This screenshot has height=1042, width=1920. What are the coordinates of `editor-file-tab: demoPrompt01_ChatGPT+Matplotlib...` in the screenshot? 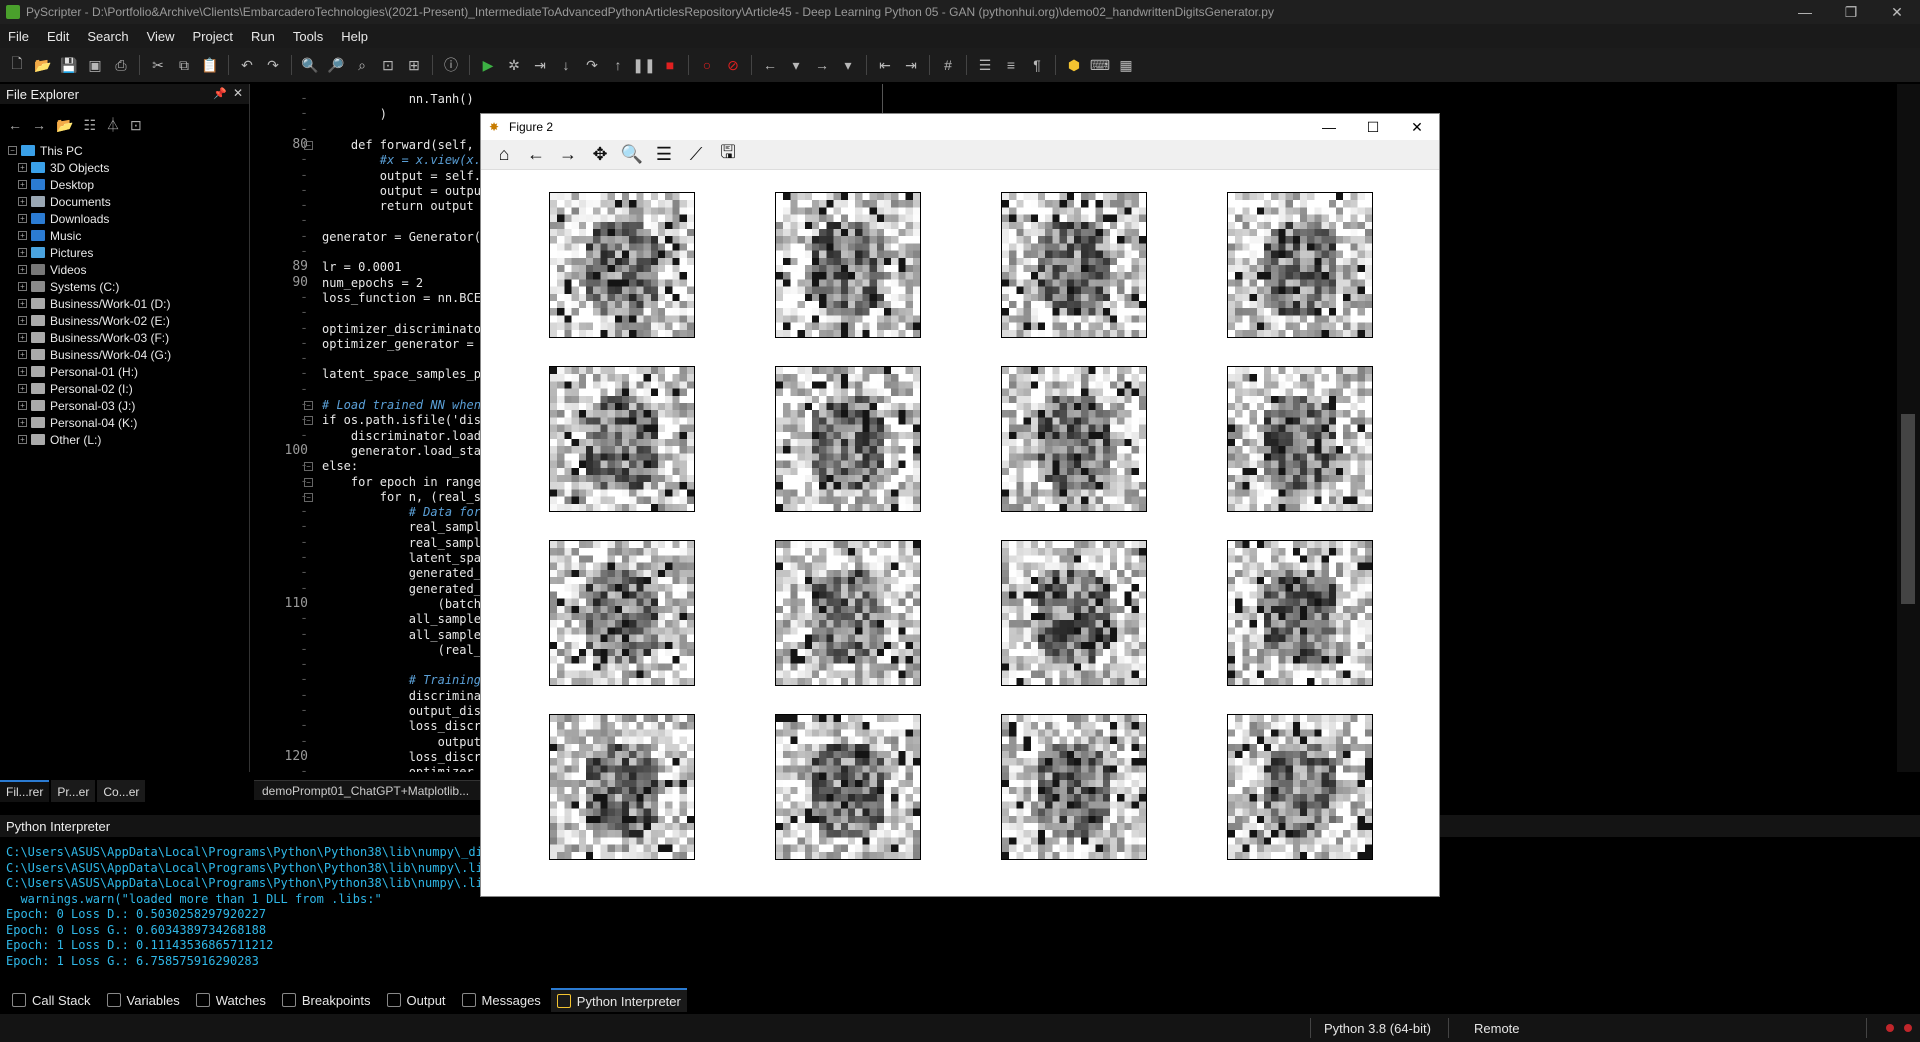 It's located at (369, 790).